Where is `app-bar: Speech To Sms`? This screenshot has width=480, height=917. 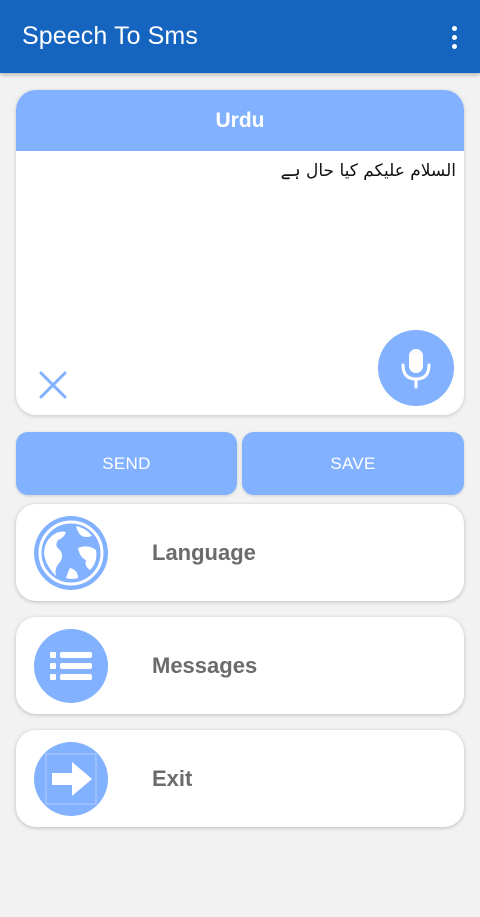
app-bar: Speech To Sms is located at coordinates (240, 36).